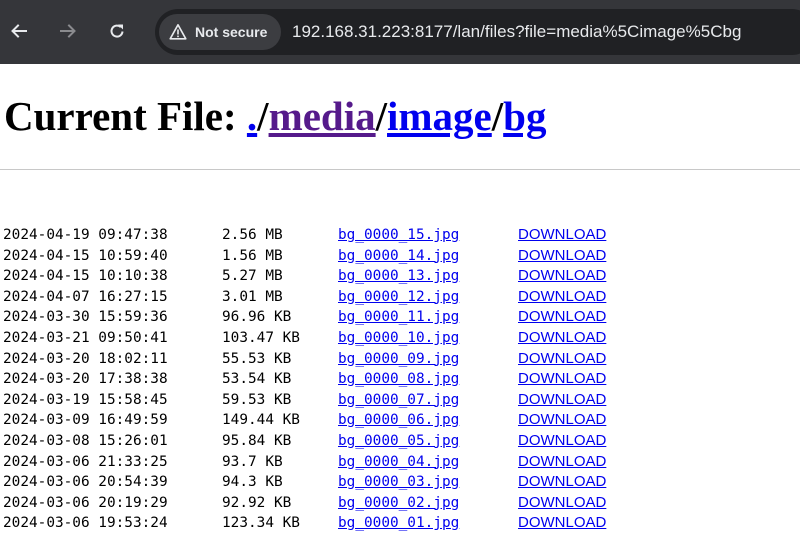 This screenshot has width=800, height=540. Describe the element at coordinates (261, 523) in the screenshot. I see `file-size: 123.34 KB` at that location.